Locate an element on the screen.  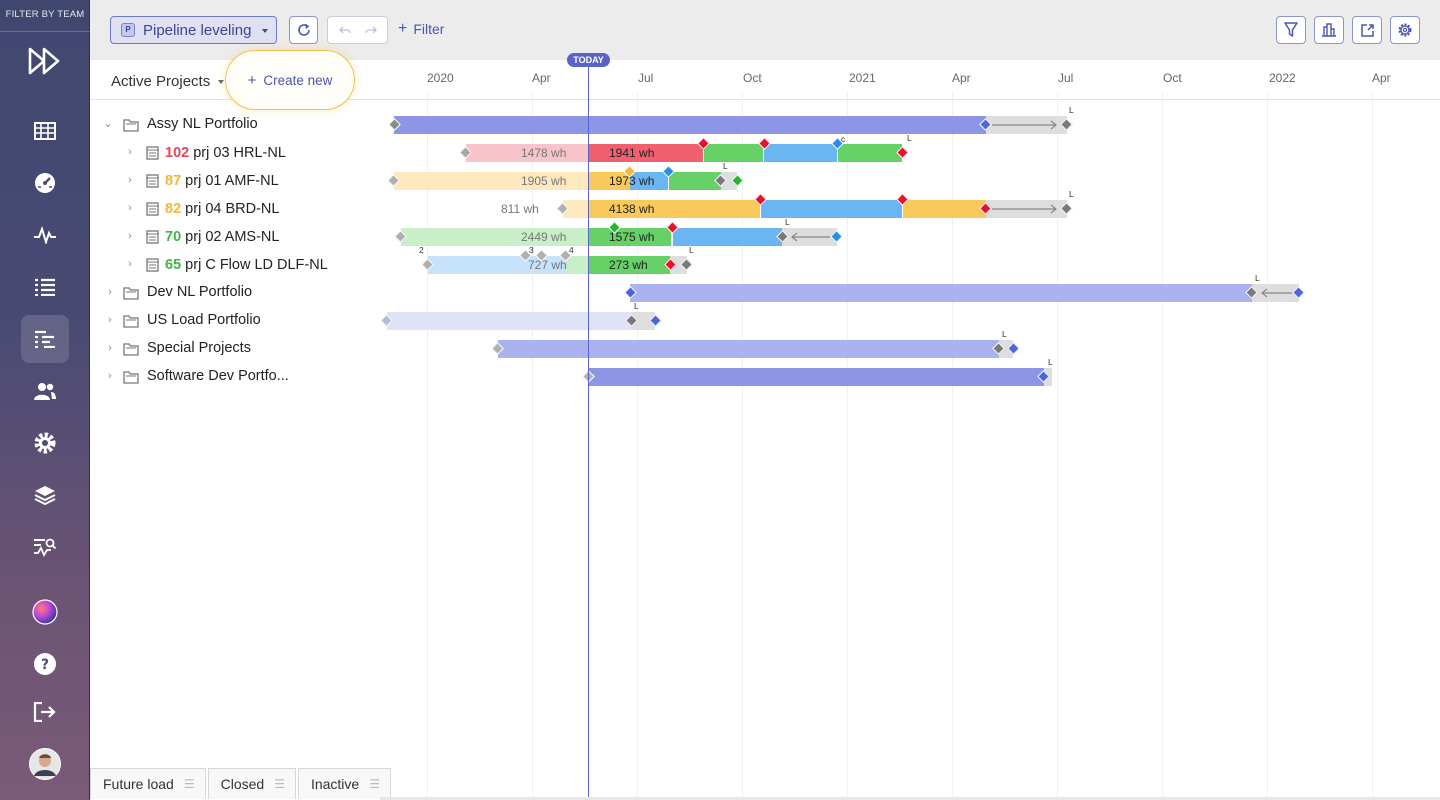
funnel-button is located at coordinates (1291, 30).